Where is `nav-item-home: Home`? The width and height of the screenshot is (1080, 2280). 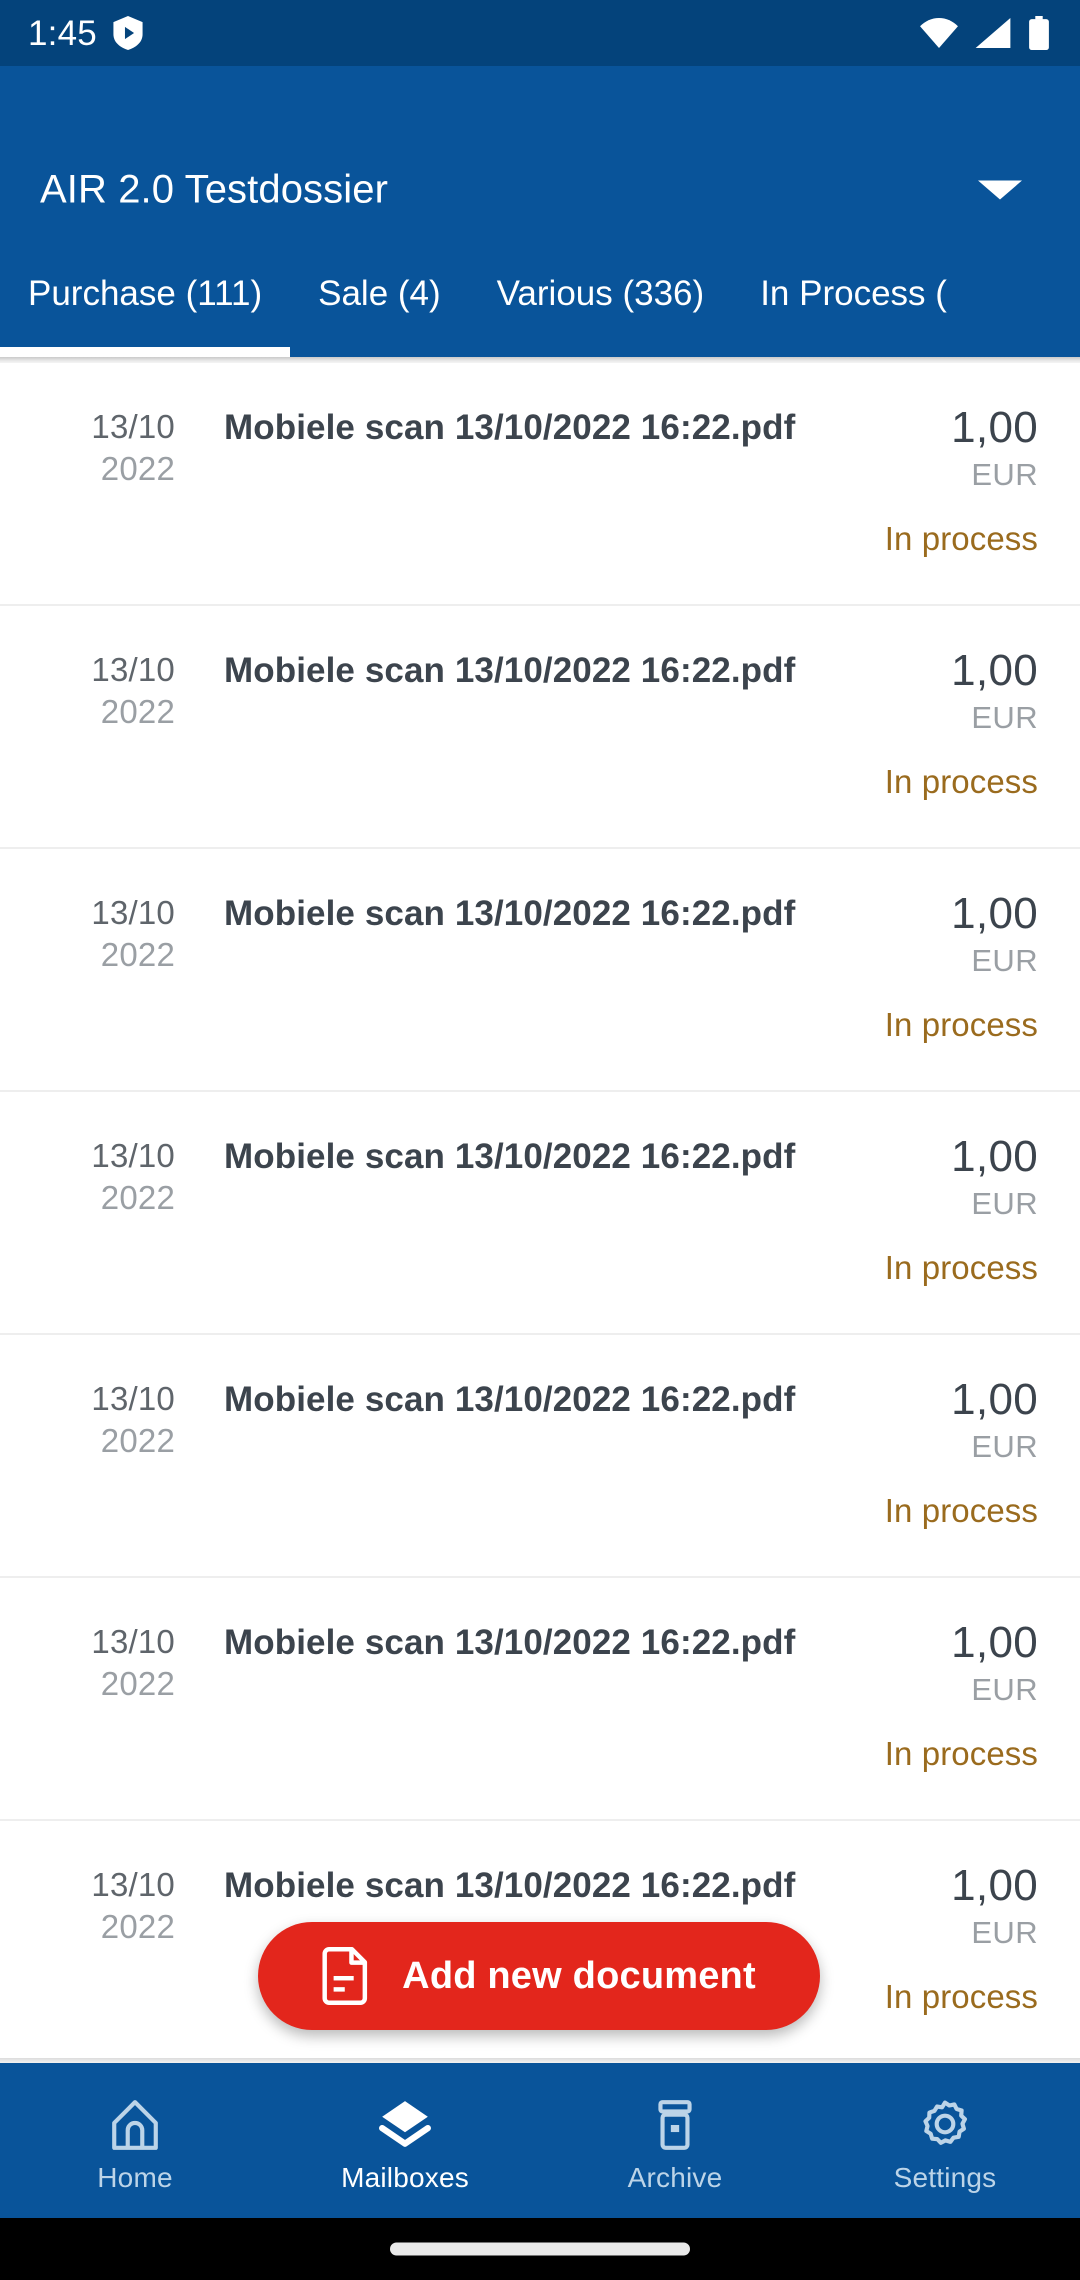 nav-item-home: Home is located at coordinates (135, 2140).